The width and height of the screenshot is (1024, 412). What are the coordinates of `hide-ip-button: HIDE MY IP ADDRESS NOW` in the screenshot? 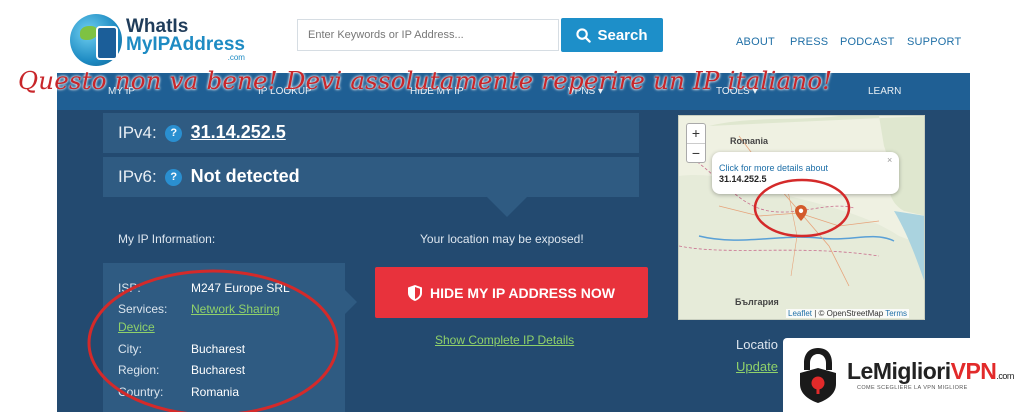 It's located at (511, 292).